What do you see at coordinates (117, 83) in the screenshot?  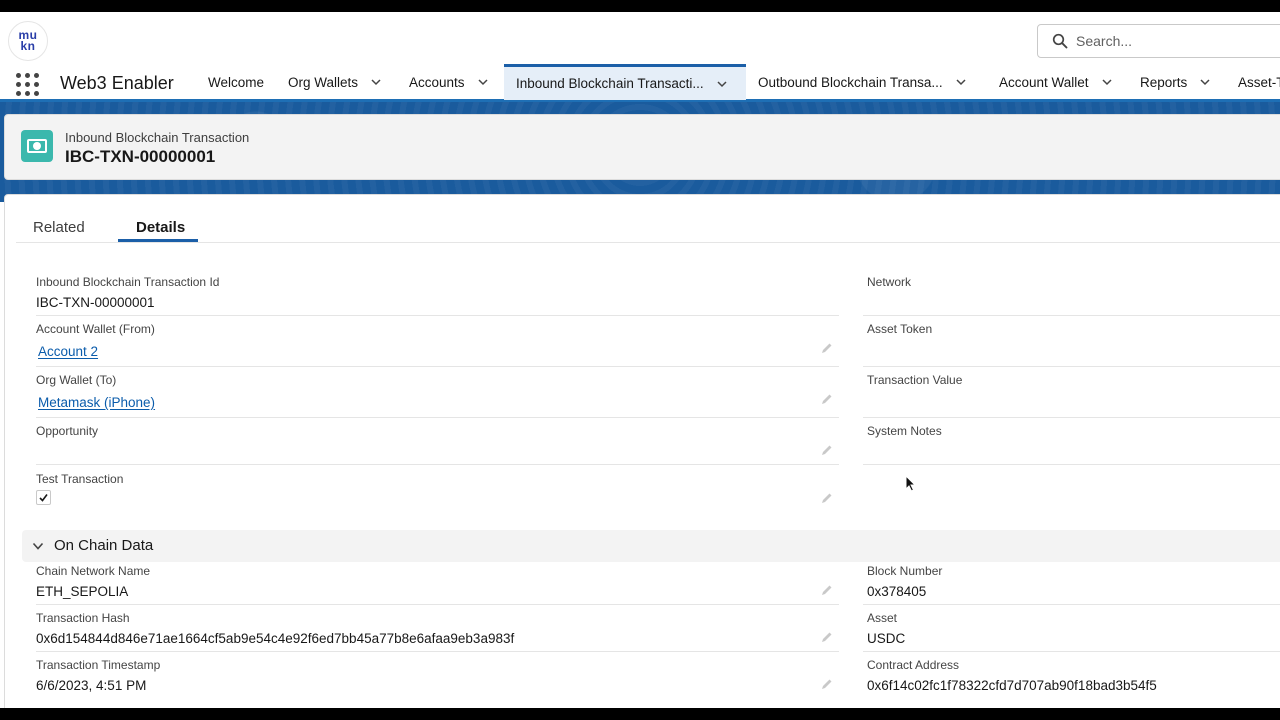 I see `app-name: Web3 Enabler` at bounding box center [117, 83].